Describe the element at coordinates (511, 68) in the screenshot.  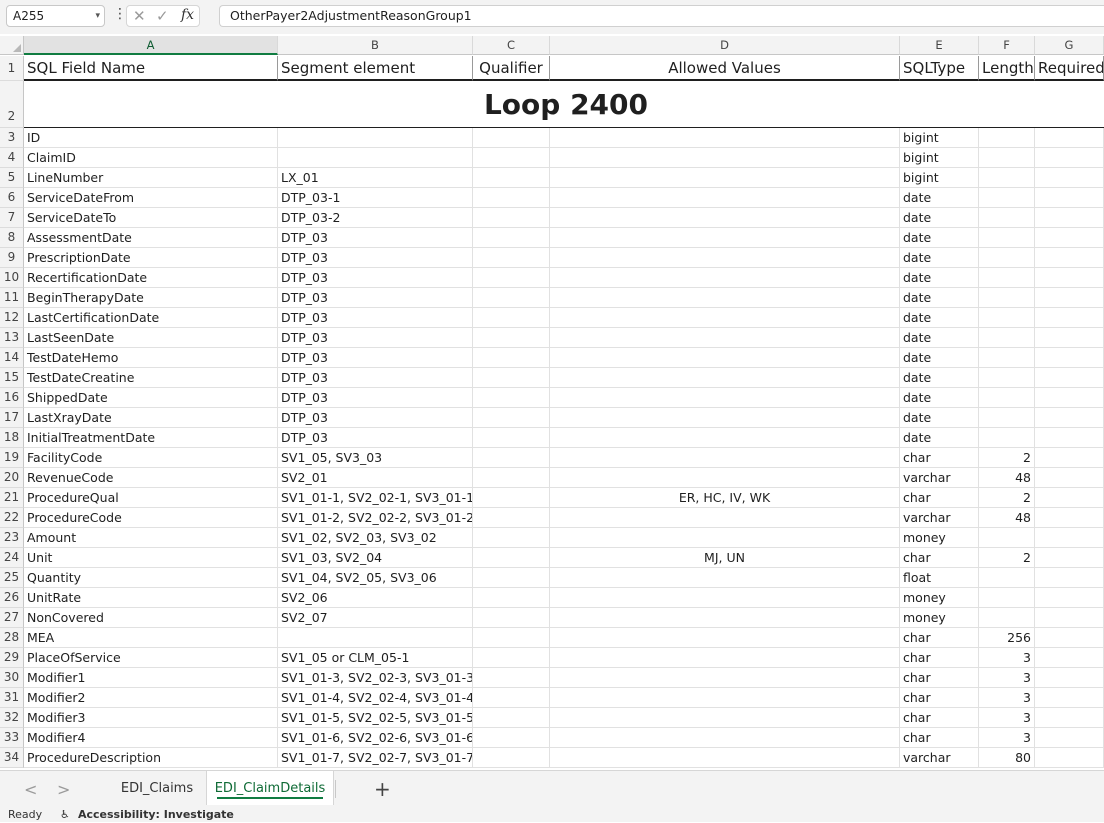
I see `header-cell: Qualifier` at that location.